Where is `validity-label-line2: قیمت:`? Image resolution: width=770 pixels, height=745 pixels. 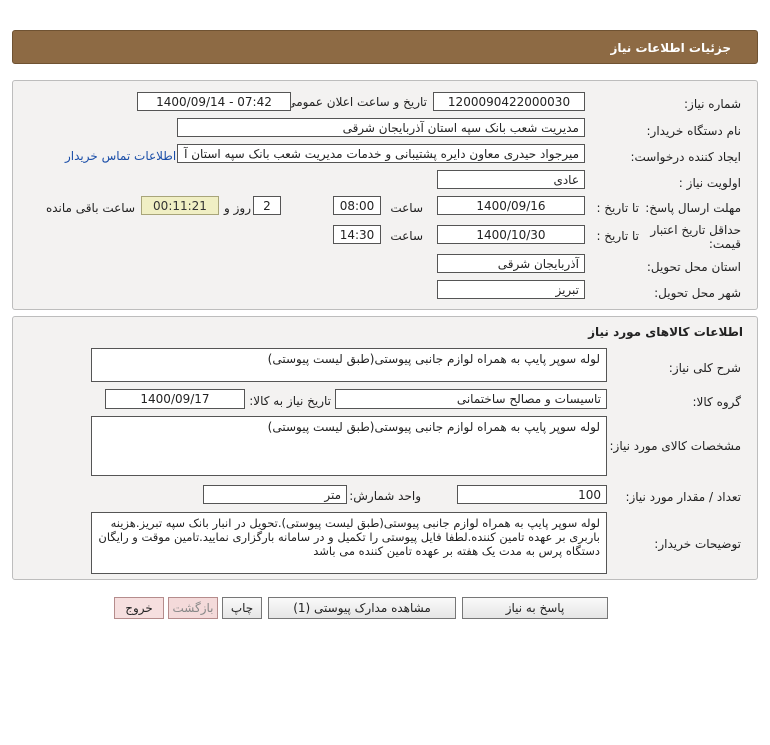 validity-label-line2: قیمت: is located at coordinates (724, 244).